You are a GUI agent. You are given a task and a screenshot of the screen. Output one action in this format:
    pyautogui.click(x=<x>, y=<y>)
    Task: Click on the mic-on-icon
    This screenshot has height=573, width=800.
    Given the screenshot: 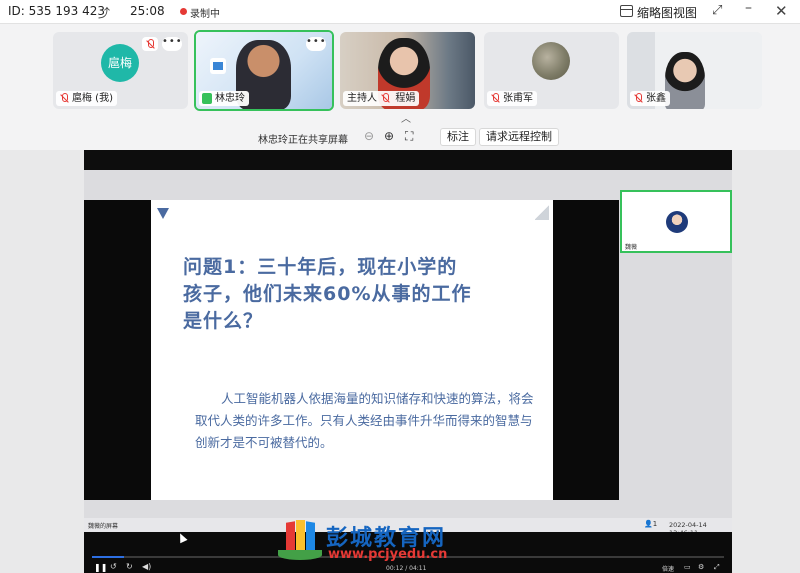 What is the action you would take?
    pyautogui.click(x=207, y=98)
    